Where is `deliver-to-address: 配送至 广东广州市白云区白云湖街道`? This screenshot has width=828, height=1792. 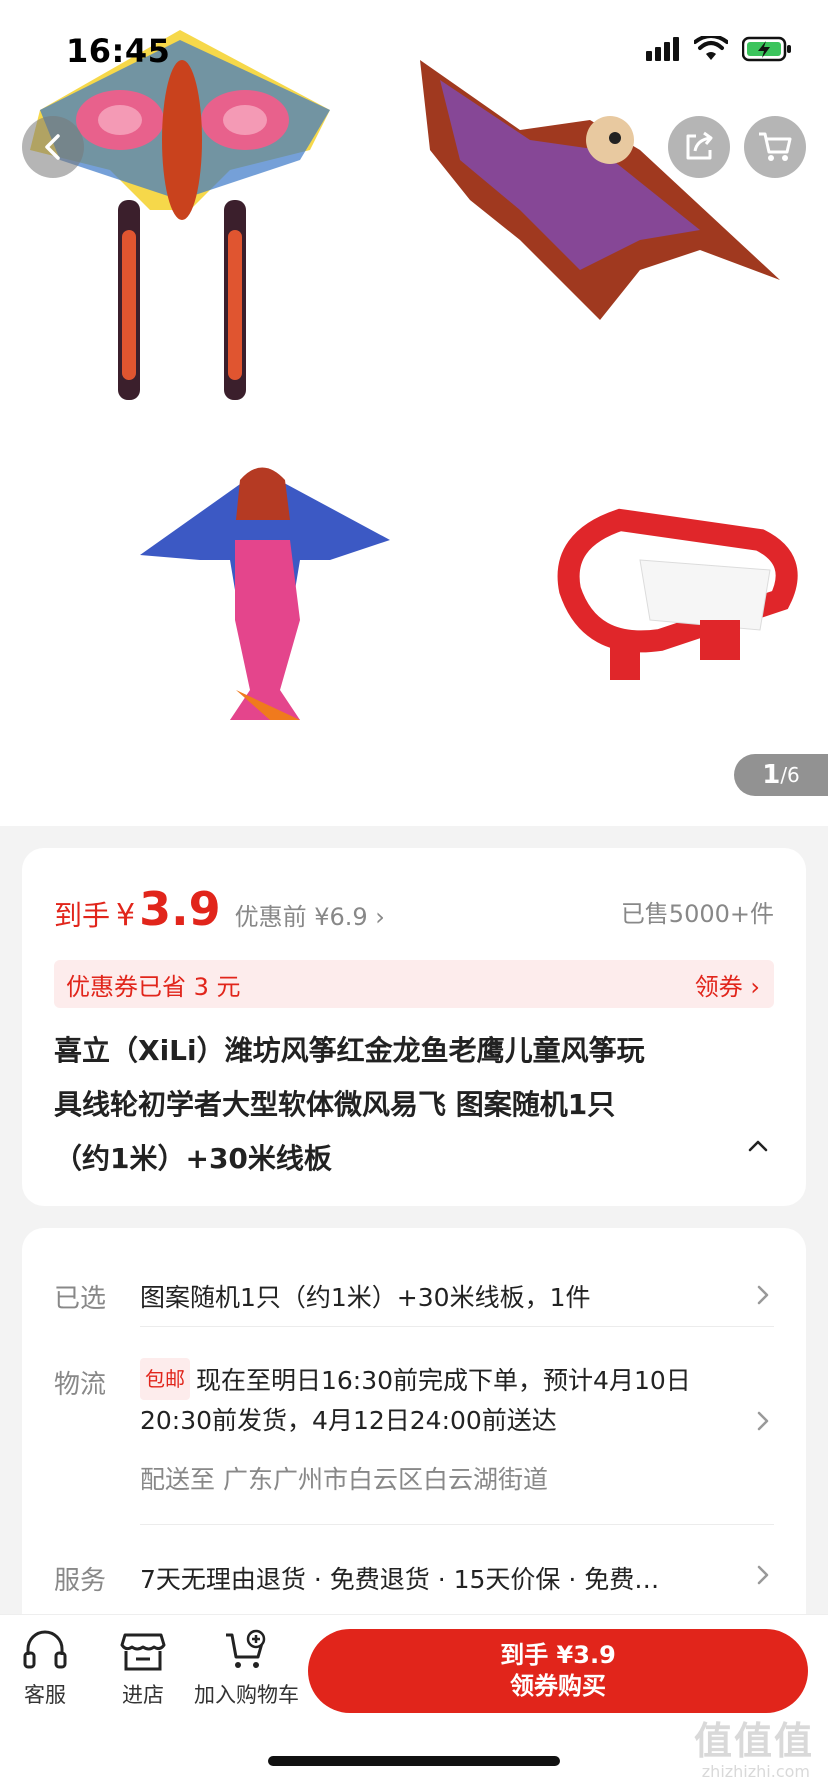
deliver-to-address: 配送至 广东广州市白云区白云湖街道 is located at coordinates (344, 1479).